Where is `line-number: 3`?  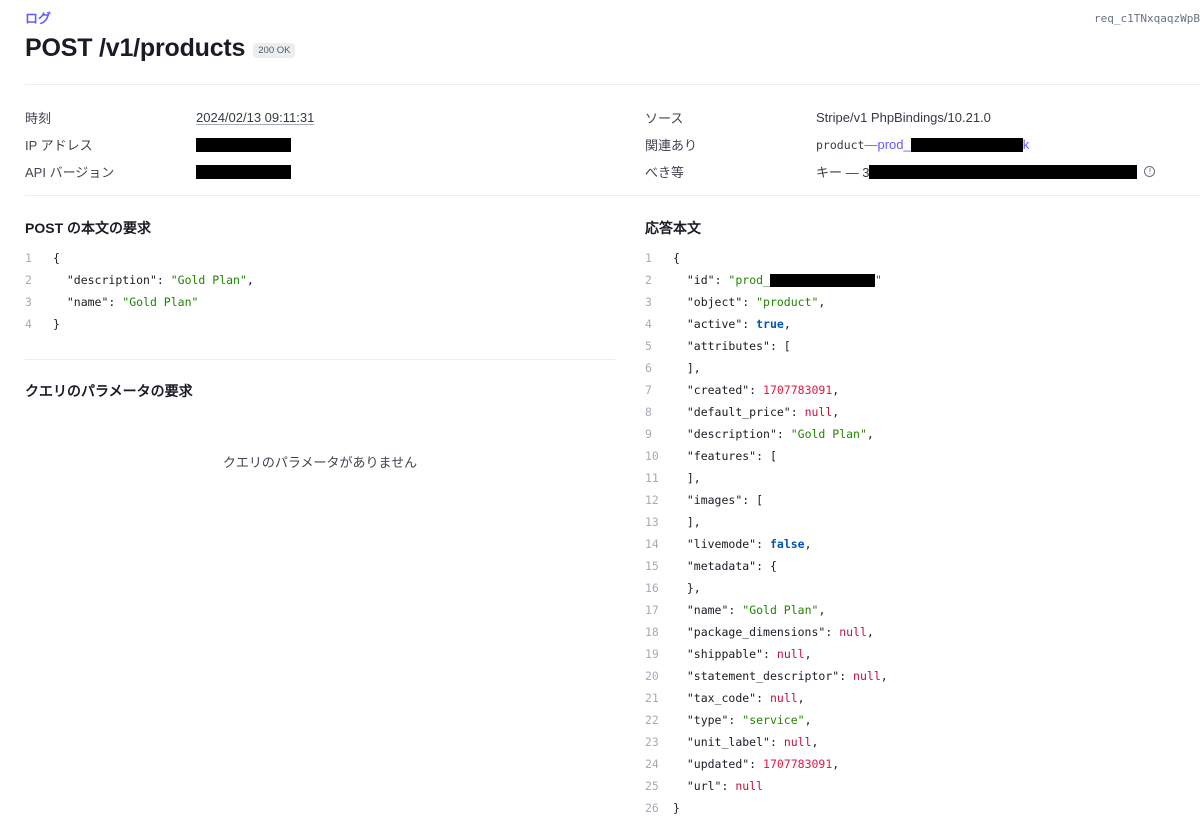 line-number: 3 is located at coordinates (648, 302).